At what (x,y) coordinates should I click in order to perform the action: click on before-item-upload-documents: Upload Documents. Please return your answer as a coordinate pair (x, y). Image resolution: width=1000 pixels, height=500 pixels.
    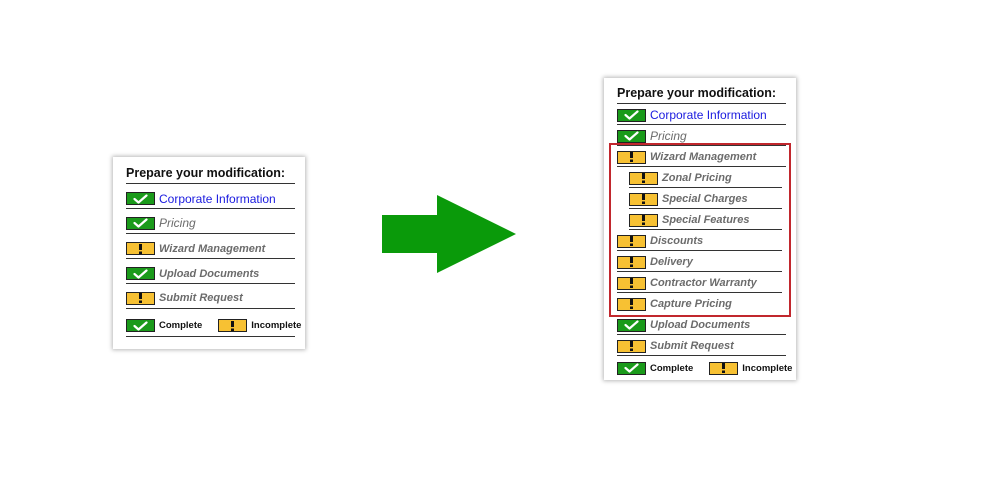
    Looking at the image, I should click on (210, 274).